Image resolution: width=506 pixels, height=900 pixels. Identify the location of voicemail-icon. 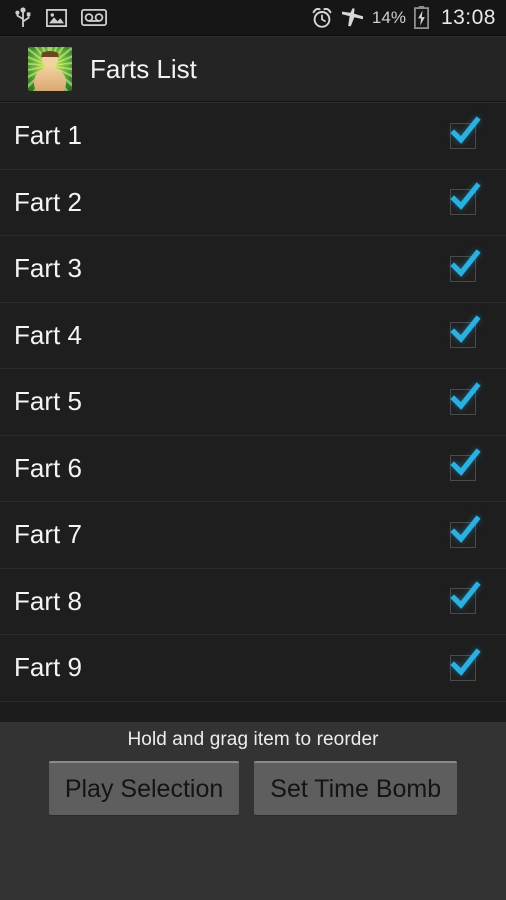
(94, 17).